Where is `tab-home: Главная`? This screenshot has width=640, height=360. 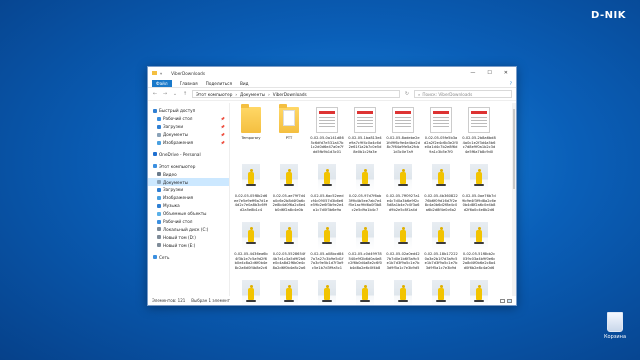 tab-home: Главная is located at coordinates (189, 83).